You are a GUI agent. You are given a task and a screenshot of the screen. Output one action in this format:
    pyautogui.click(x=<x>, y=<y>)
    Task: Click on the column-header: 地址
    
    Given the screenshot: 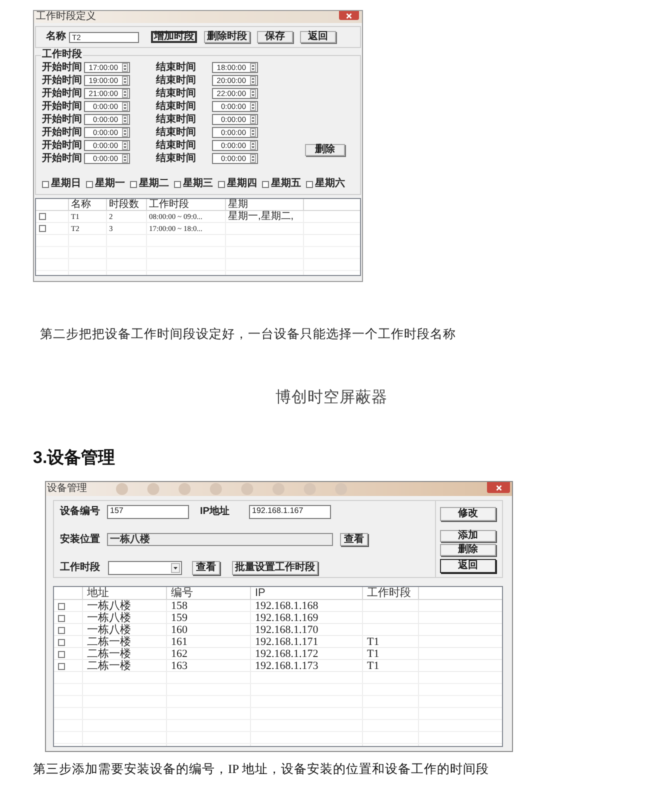 What is the action you would take?
    pyautogui.click(x=125, y=593)
    